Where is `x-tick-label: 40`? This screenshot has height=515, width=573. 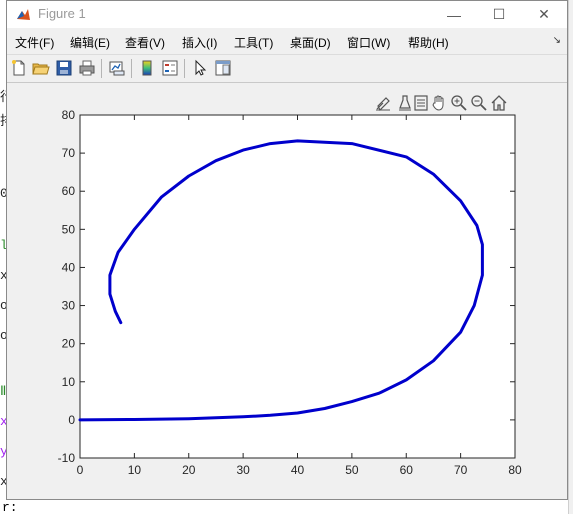 x-tick-label: 40 is located at coordinates (298, 470).